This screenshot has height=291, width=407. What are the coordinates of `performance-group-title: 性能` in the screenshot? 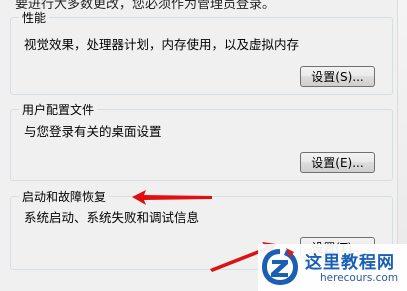 It's located at (34, 17).